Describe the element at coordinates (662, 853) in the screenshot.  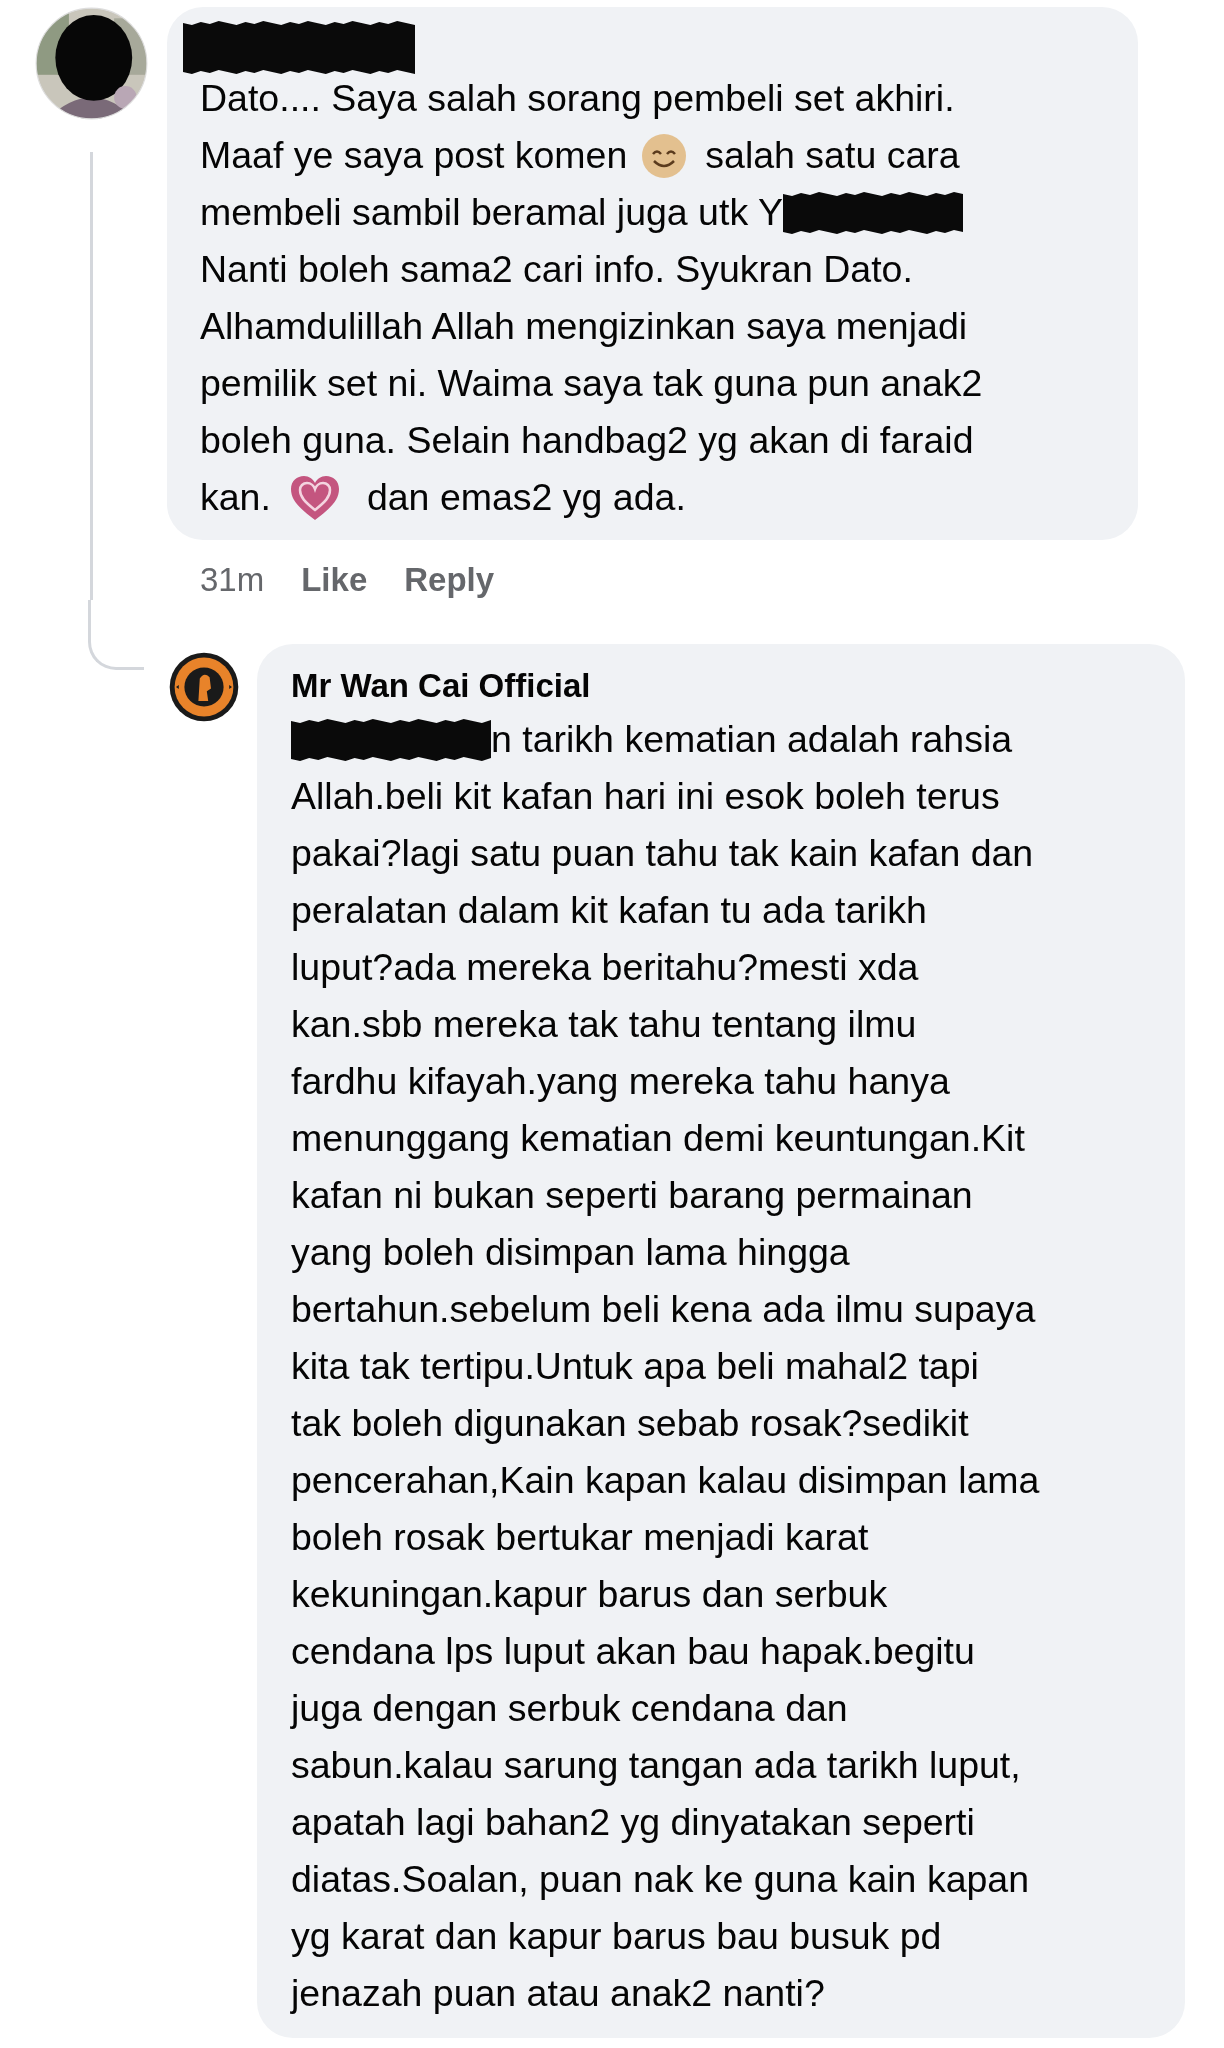
I see `comment-text: pakai?lagi satu puan tahu tak kain kafan dan` at that location.